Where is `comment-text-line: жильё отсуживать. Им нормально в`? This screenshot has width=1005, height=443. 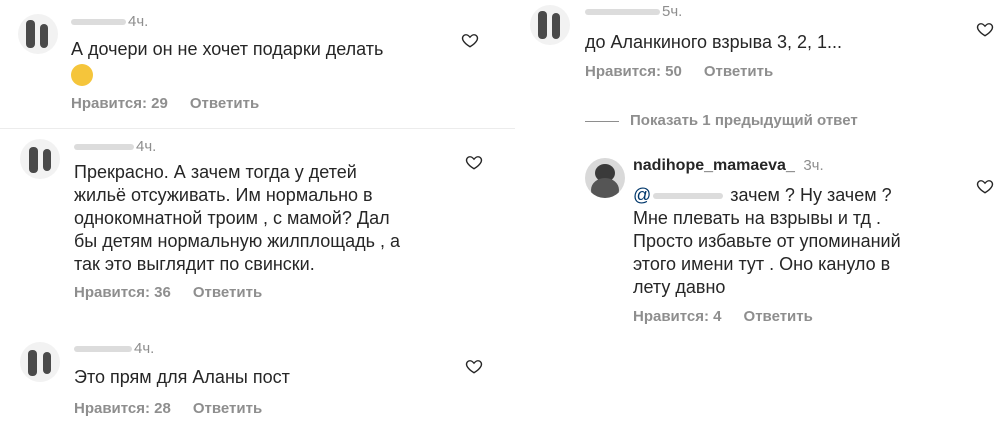
comment-text-line: жильё отсуживать. Им нормально в is located at coordinates (223, 195).